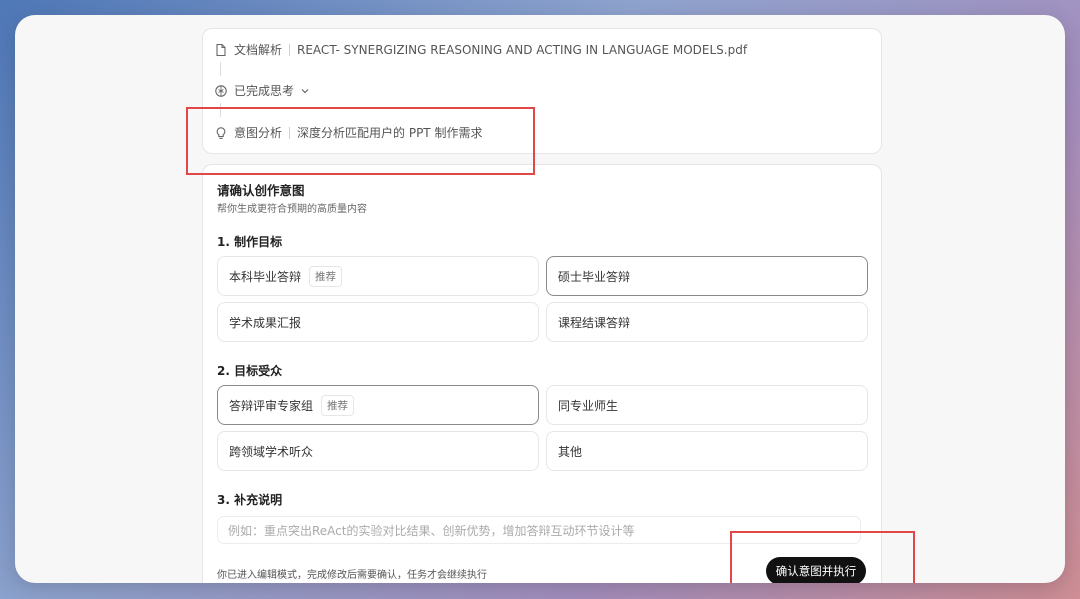  Describe the element at coordinates (360, 141) in the screenshot. I see `annotation-box-intent` at that location.